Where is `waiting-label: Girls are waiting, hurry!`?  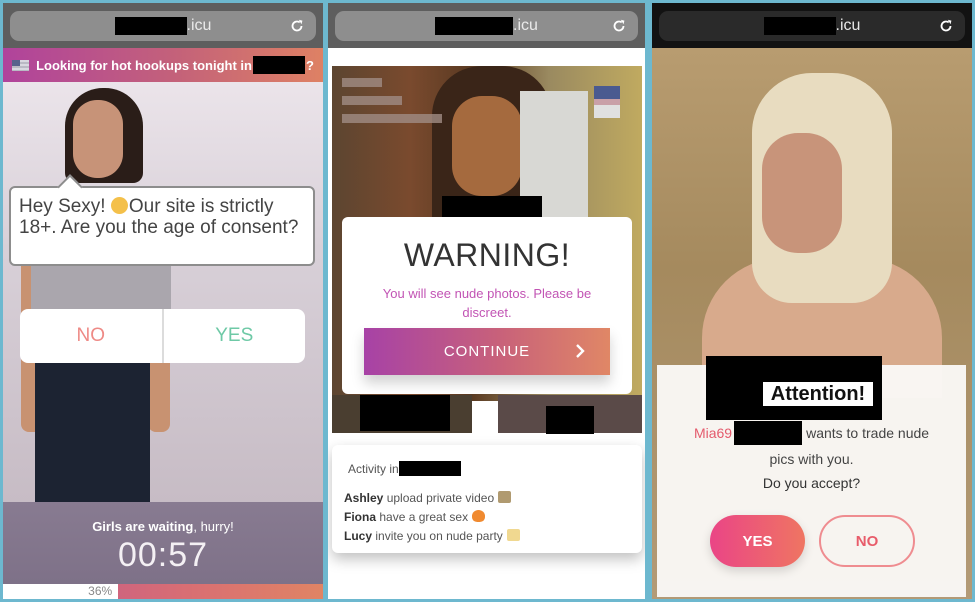 waiting-label: Girls are waiting, hurry! is located at coordinates (163, 526).